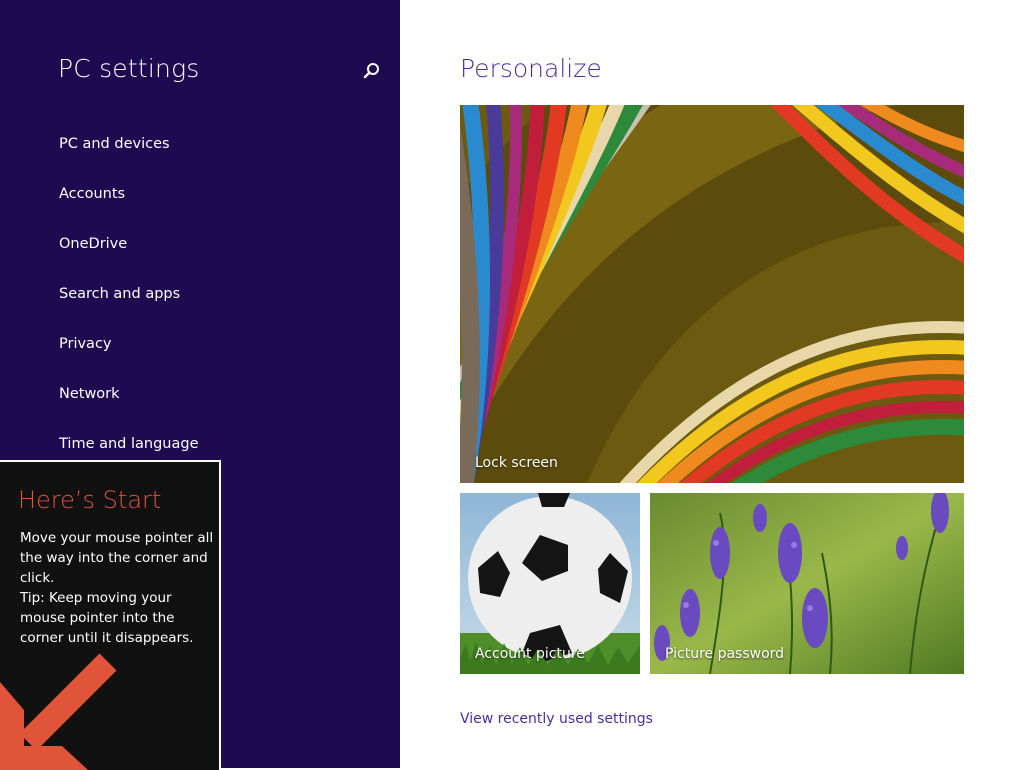 The width and height of the screenshot is (1024, 770). I want to click on sidebar-item-pc-and-devices: PC and devices, so click(114, 144).